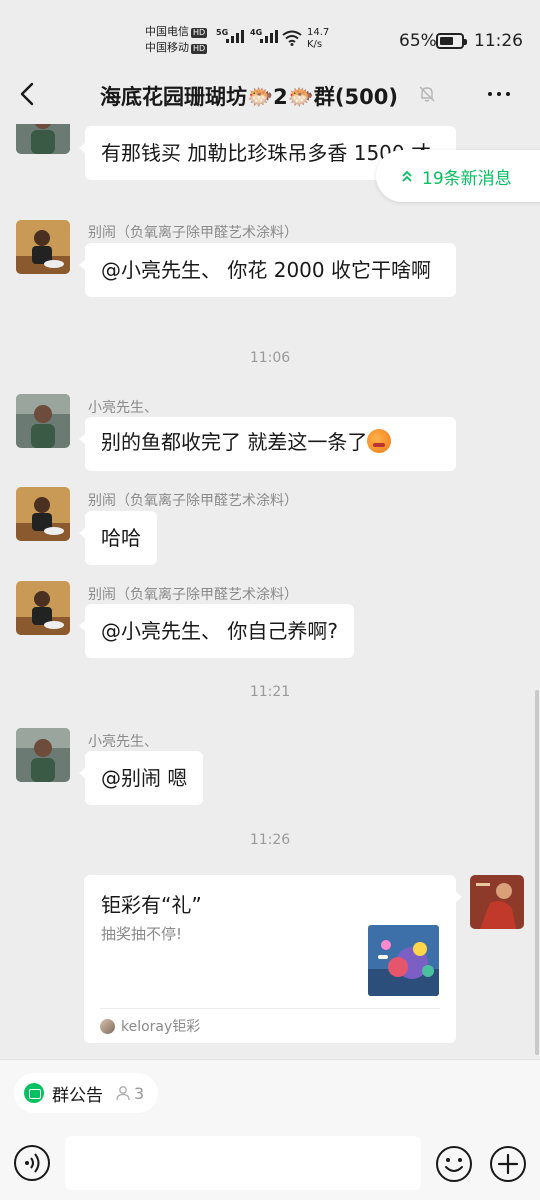 The height and width of the screenshot is (1200, 540). What do you see at coordinates (407, 176) in the screenshot?
I see `double-chevron-up-icon` at bounding box center [407, 176].